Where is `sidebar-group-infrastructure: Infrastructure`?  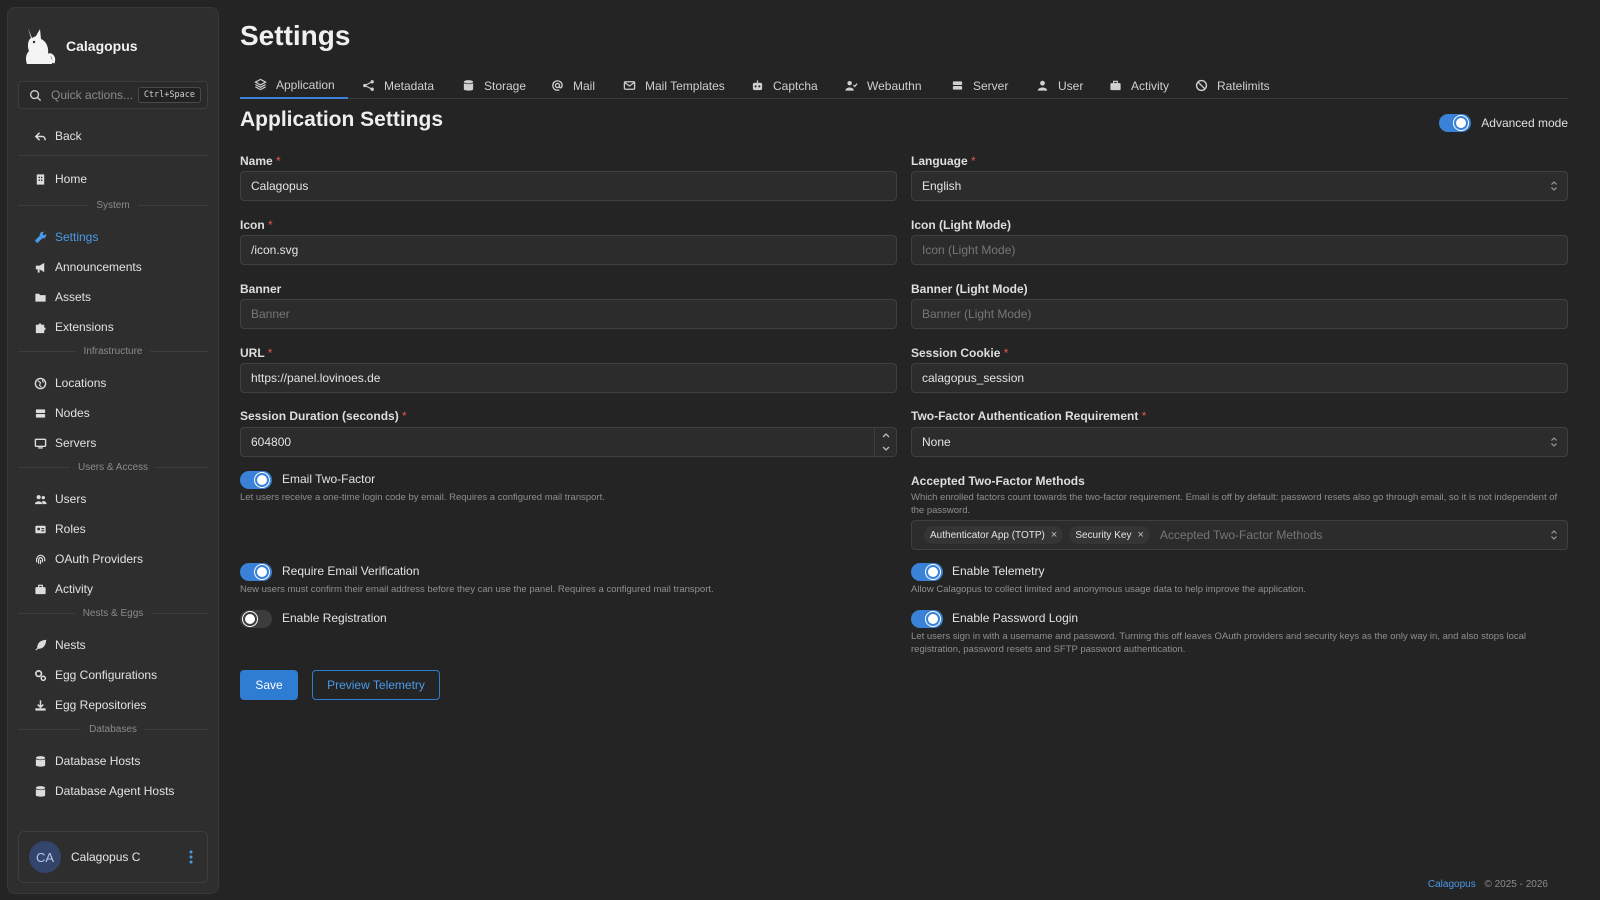 sidebar-group-infrastructure: Infrastructure is located at coordinates (113, 351).